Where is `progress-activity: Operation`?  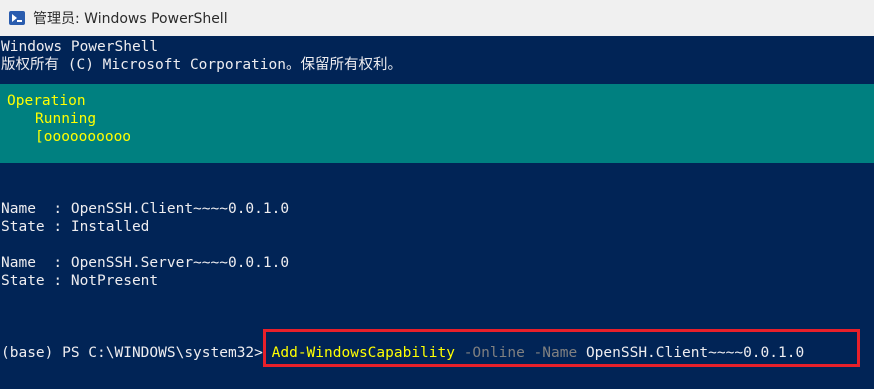
progress-activity: Operation is located at coordinates (46, 101).